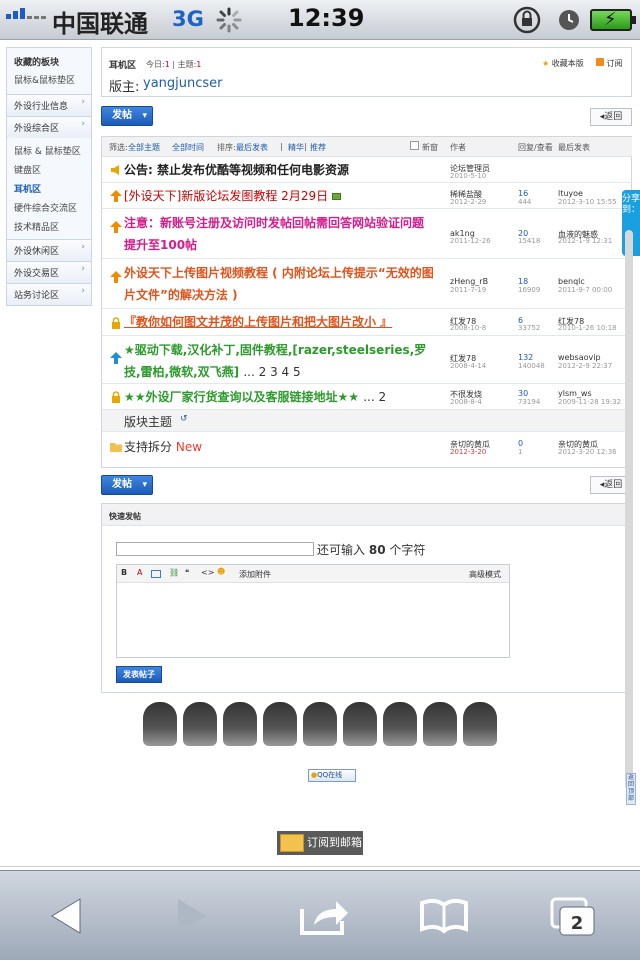 This screenshot has height=960, width=640. Describe the element at coordinates (187, 572) in the screenshot. I see `quote-icon: ❝` at that location.